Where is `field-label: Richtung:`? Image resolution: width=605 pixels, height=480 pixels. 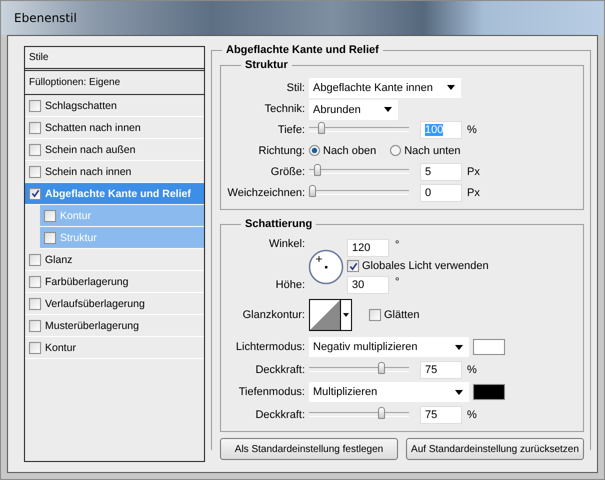
field-label: Richtung: is located at coordinates (282, 150).